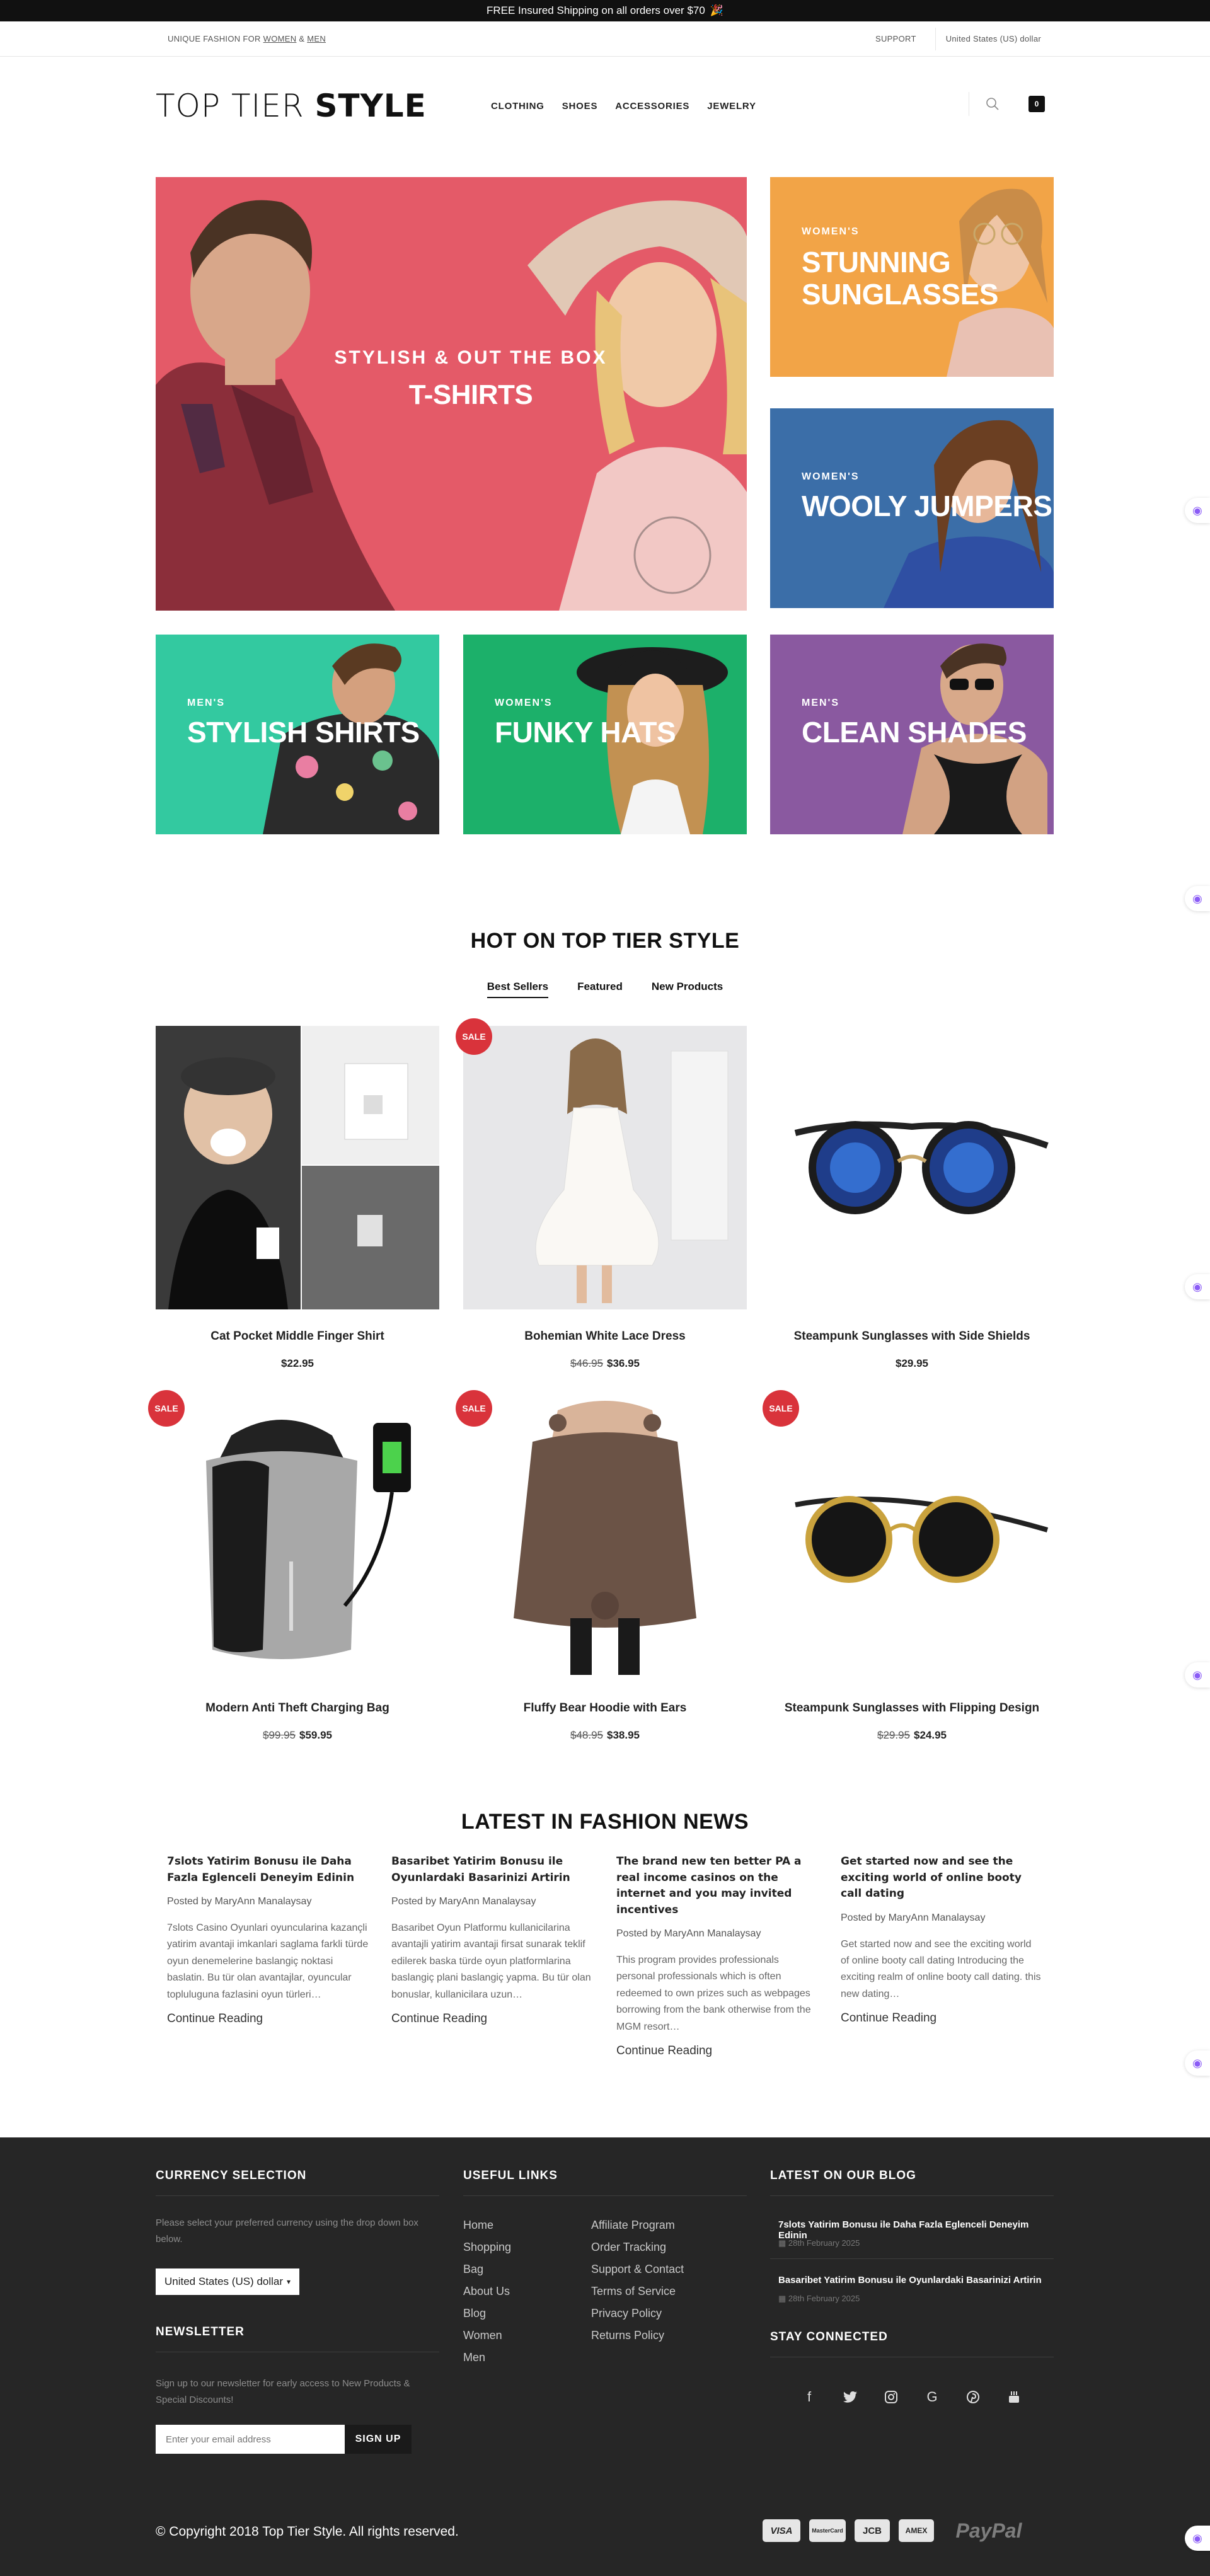 Image resolution: width=1210 pixels, height=2576 pixels. What do you see at coordinates (688, 1933) in the screenshot?
I see `post-author: Posted by MaryAnn Manalaysay` at bounding box center [688, 1933].